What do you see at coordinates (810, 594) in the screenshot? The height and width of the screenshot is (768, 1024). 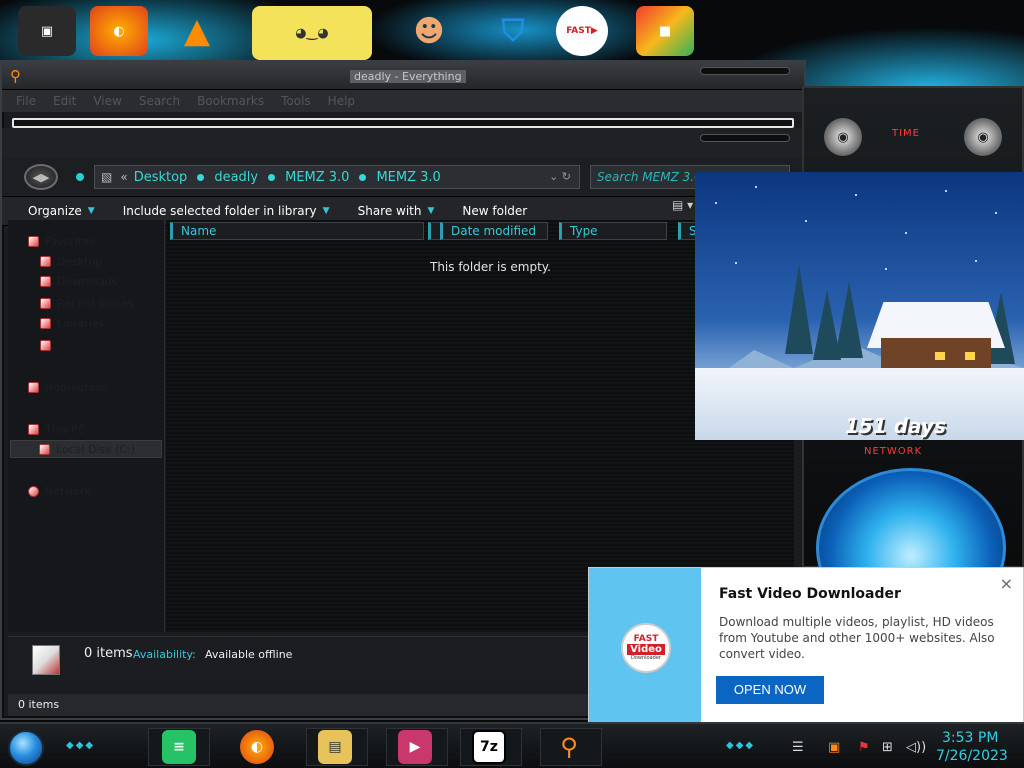 I see `toast-title: Fast Video Downloader` at bounding box center [810, 594].